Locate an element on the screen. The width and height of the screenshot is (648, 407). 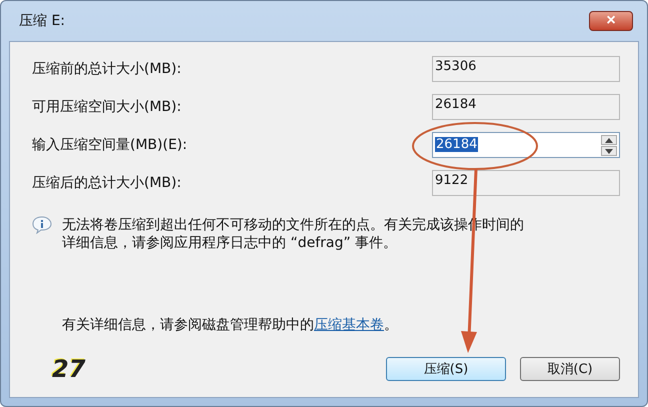
step-number: 27 is located at coordinates (69, 369).